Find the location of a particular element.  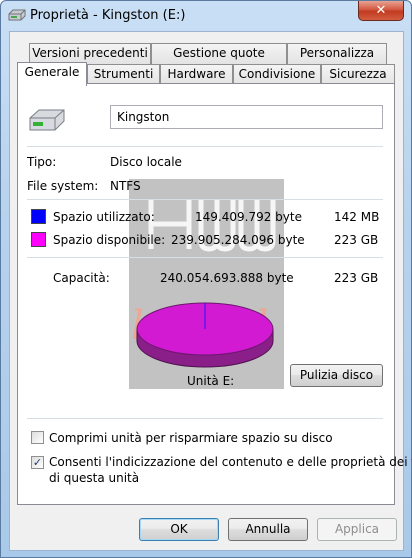

apply-button: Applica is located at coordinates (357, 529).